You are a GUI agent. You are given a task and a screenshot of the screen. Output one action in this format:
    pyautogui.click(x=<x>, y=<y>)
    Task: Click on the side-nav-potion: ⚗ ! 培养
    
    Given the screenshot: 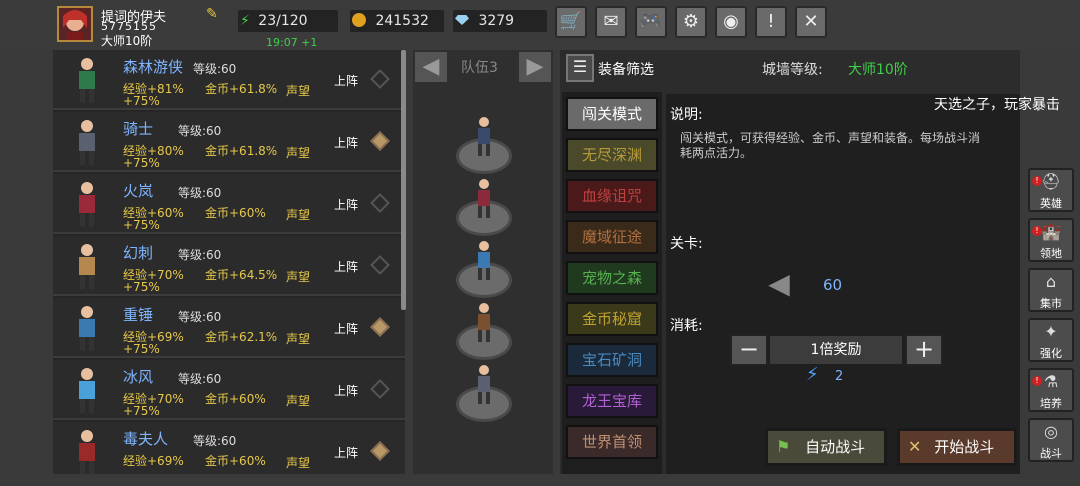 What is the action you would take?
    pyautogui.click(x=1051, y=390)
    